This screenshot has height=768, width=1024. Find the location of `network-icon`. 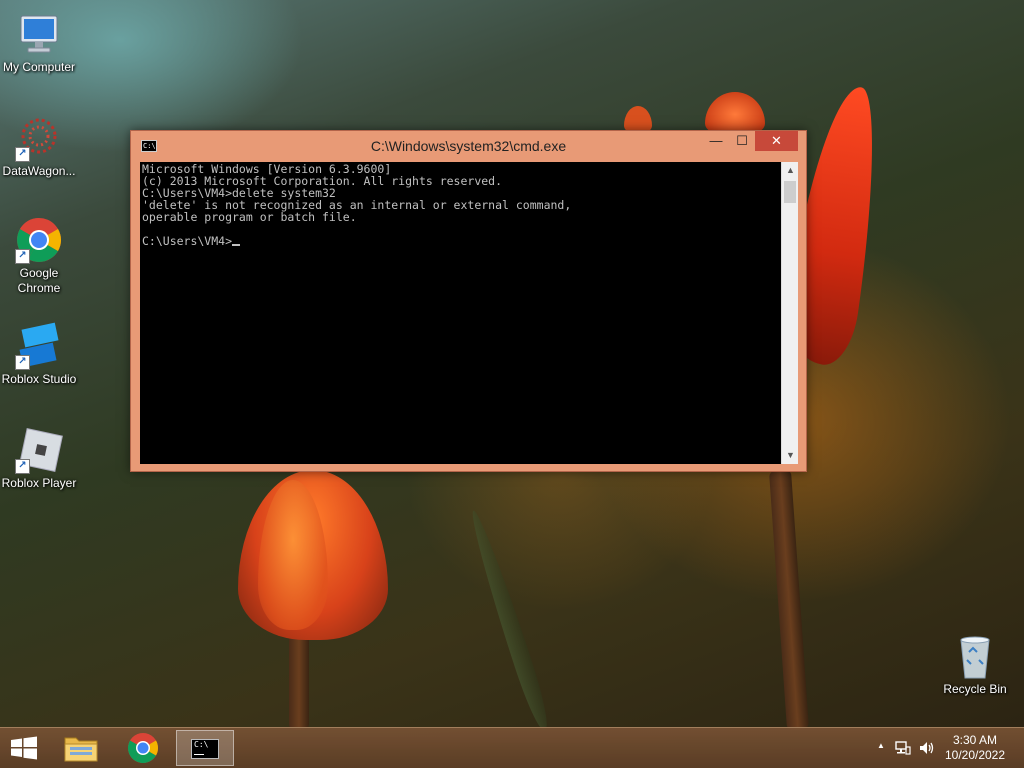

network-icon is located at coordinates (903, 748).